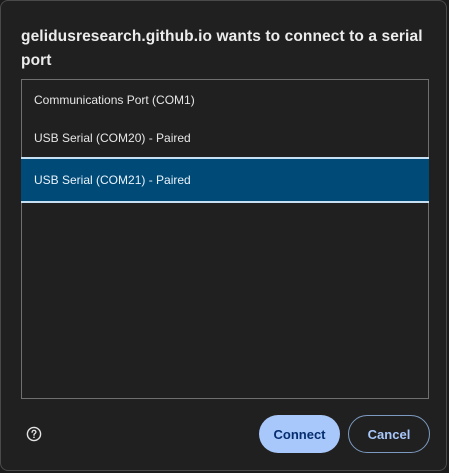 The image size is (449, 473). What do you see at coordinates (299, 434) in the screenshot?
I see `connect-button: Connect` at bounding box center [299, 434].